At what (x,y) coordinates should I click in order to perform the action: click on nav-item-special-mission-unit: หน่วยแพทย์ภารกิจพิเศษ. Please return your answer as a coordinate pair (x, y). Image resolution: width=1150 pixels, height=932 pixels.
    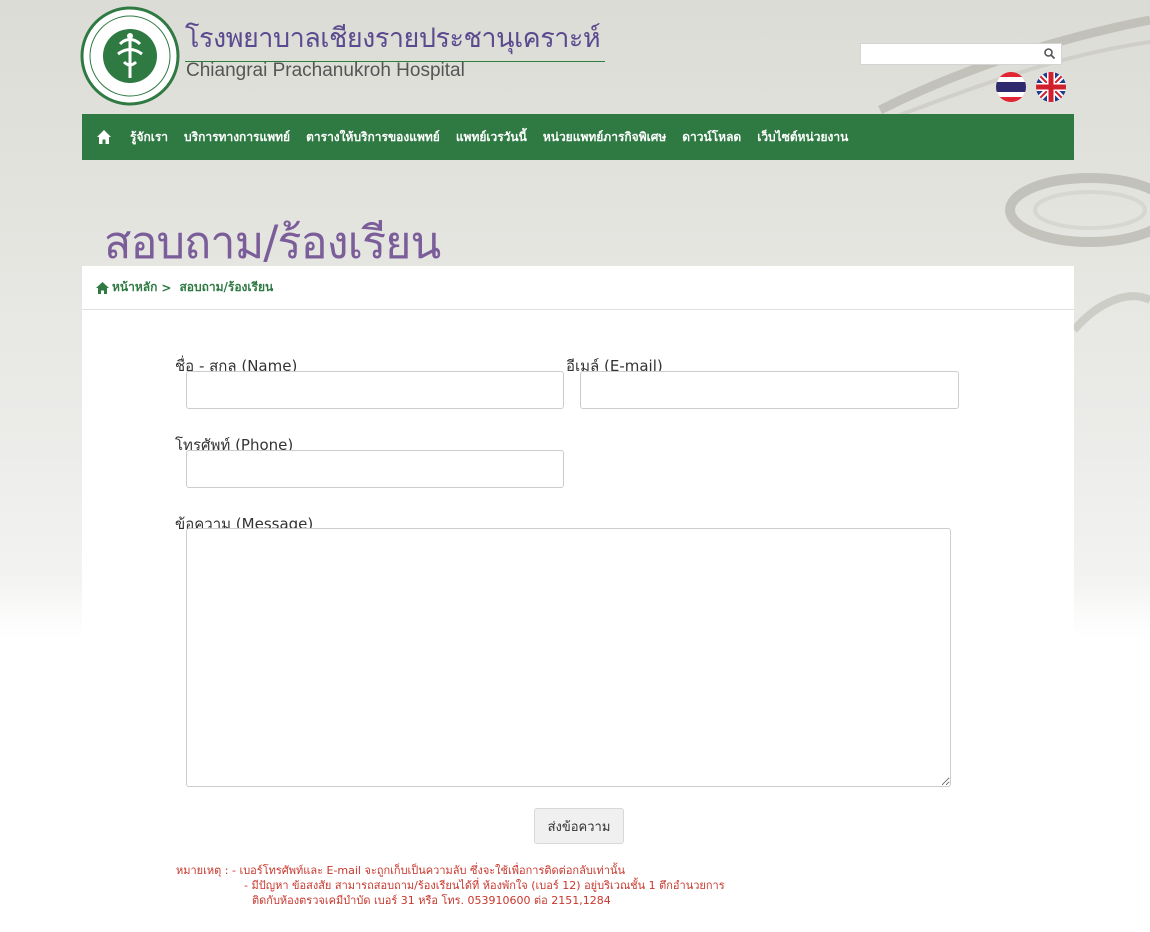
    Looking at the image, I should click on (604, 137).